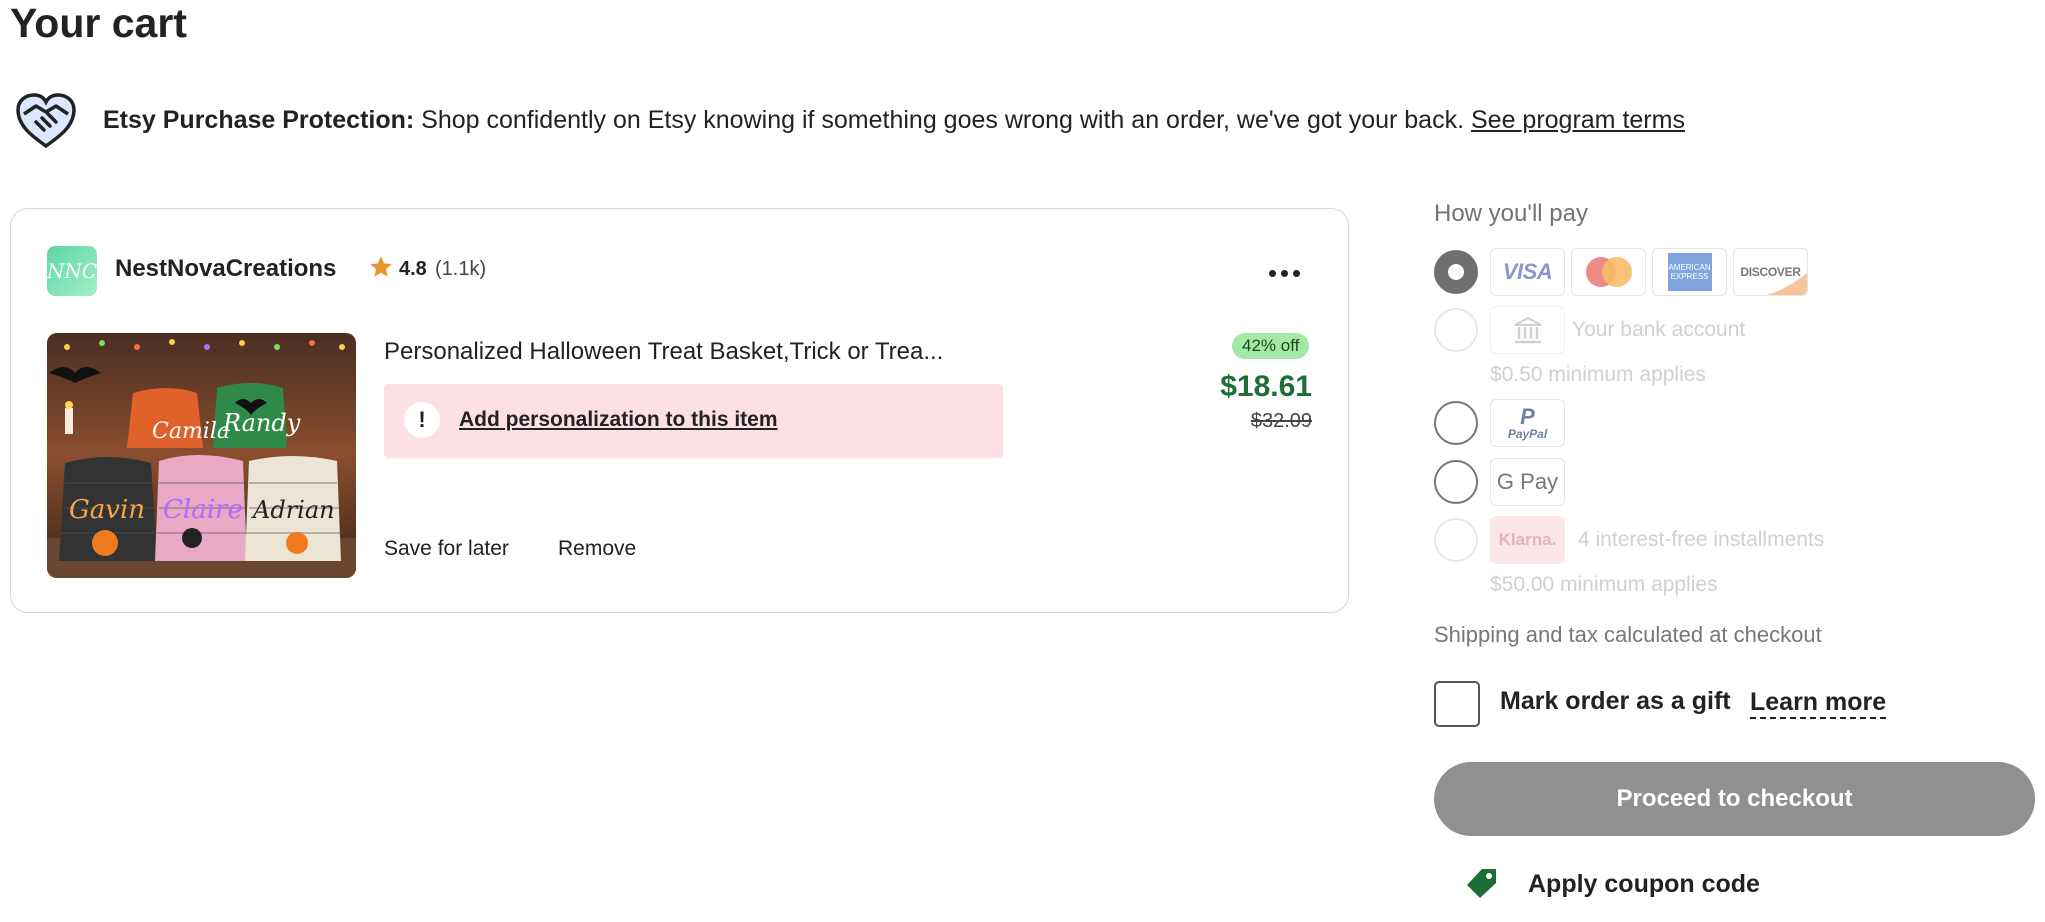  What do you see at coordinates (1701, 539) in the screenshot?
I see `klarna-installments-label: 4 interest-free installments` at bounding box center [1701, 539].